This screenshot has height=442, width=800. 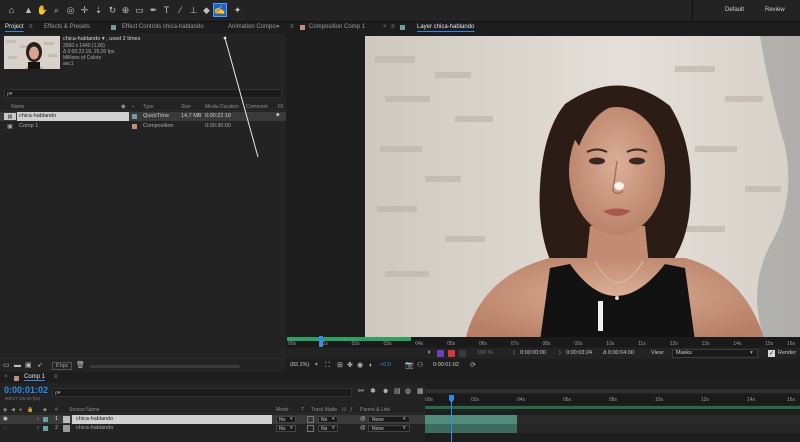 I want to click on col-label-icon: ▪, so click(x=133, y=107).